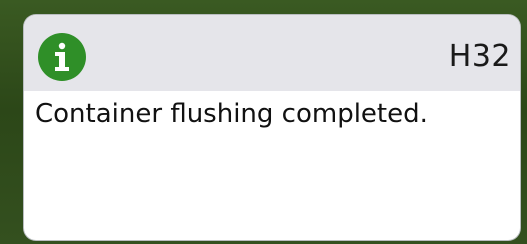 The width and height of the screenshot is (527, 244). What do you see at coordinates (231, 114) in the screenshot?
I see `dialog-message: Container flushing completed.` at bounding box center [231, 114].